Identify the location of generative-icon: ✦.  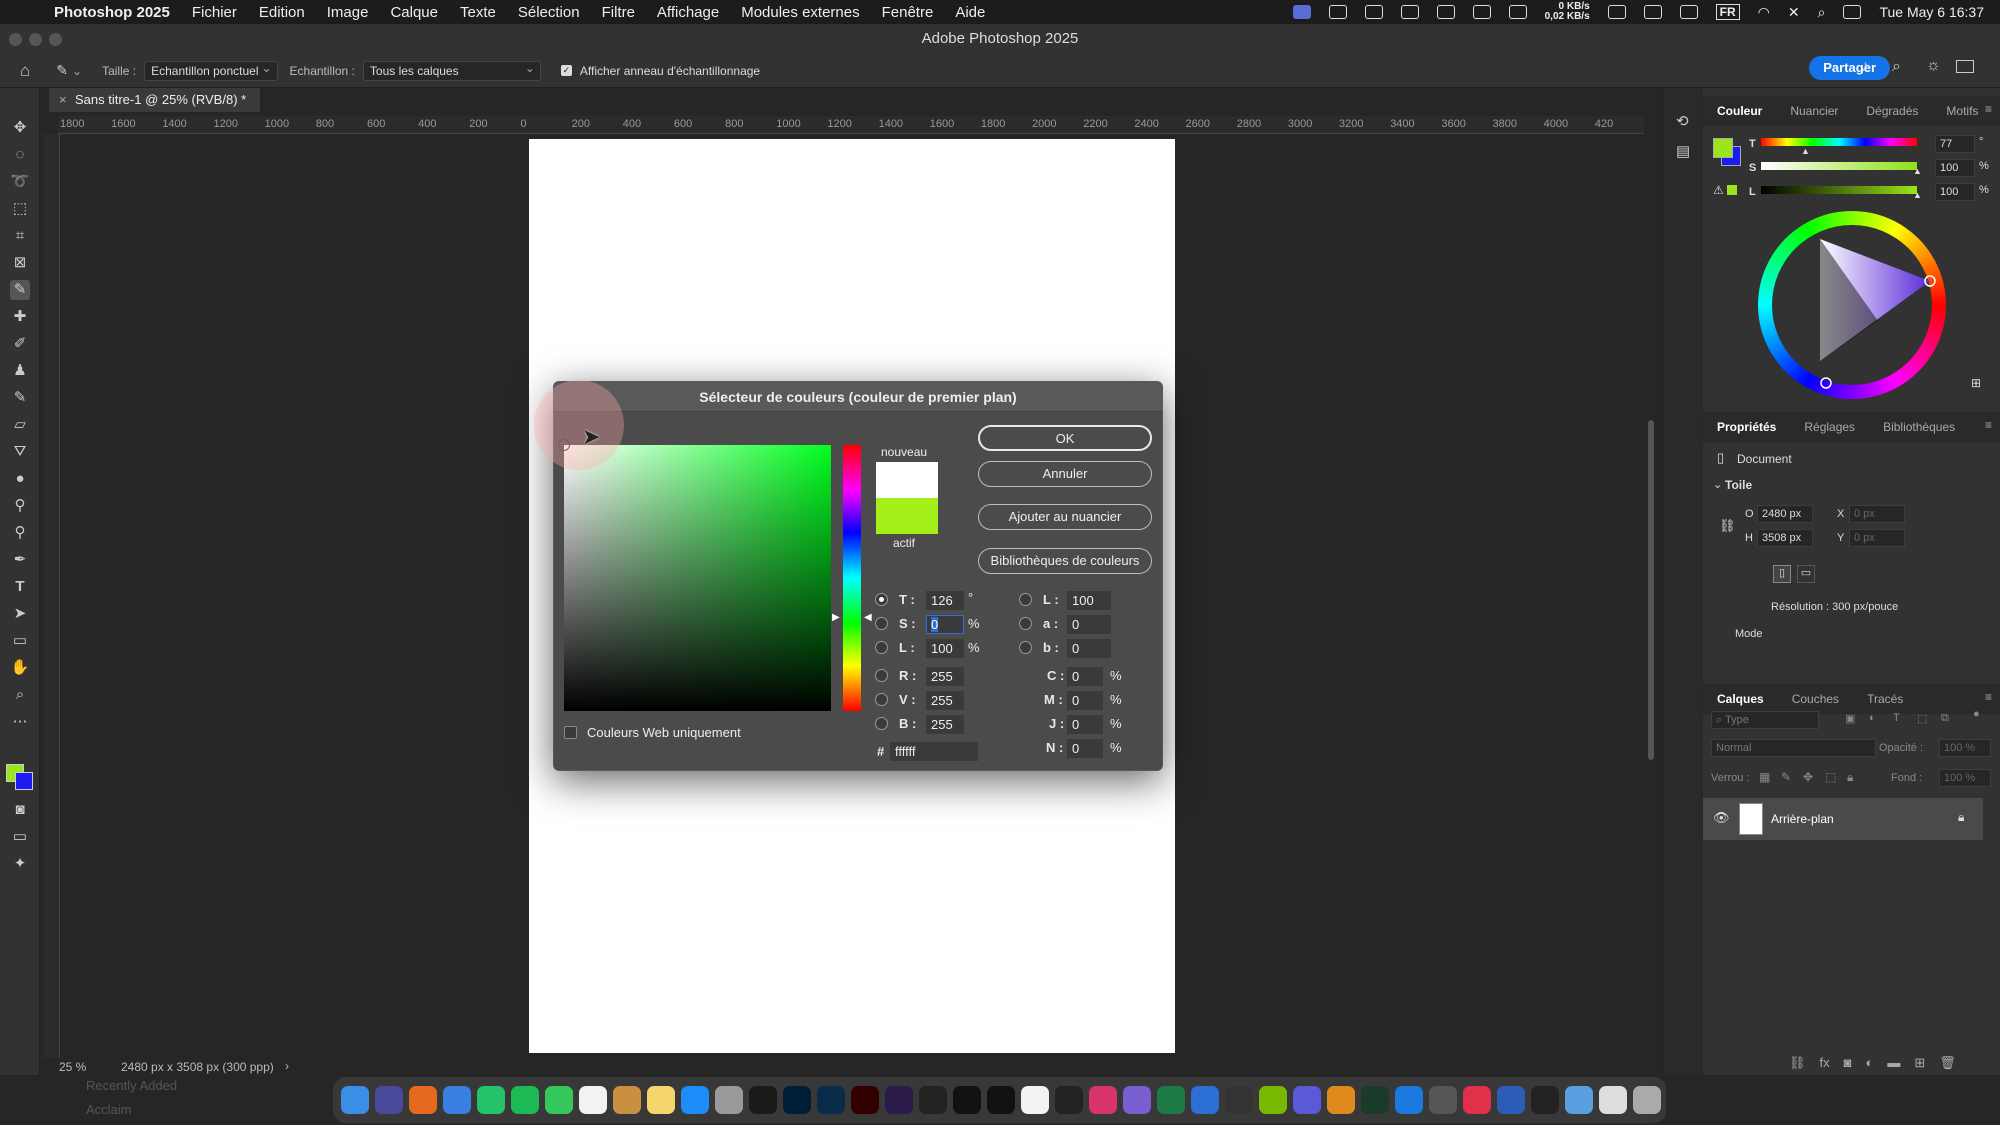
(20, 864).